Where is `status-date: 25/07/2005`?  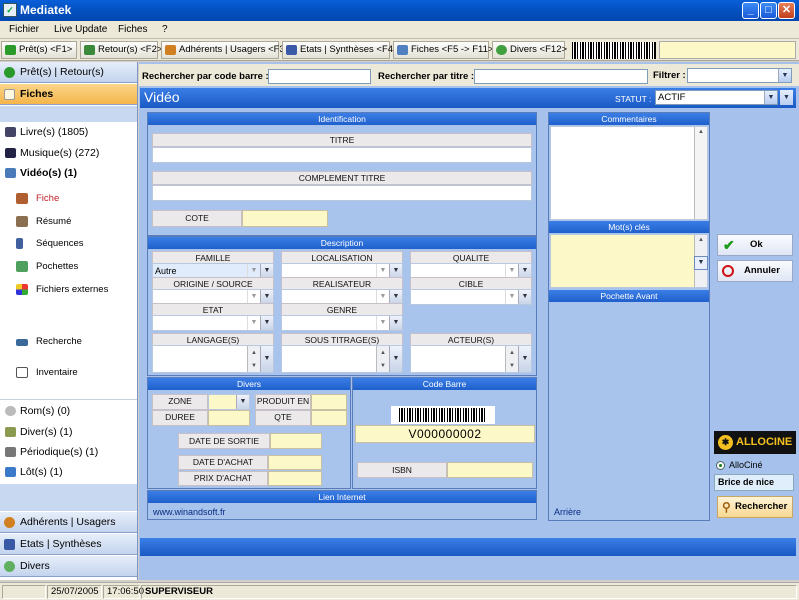
status-date: 25/07/2005 is located at coordinates (74, 592).